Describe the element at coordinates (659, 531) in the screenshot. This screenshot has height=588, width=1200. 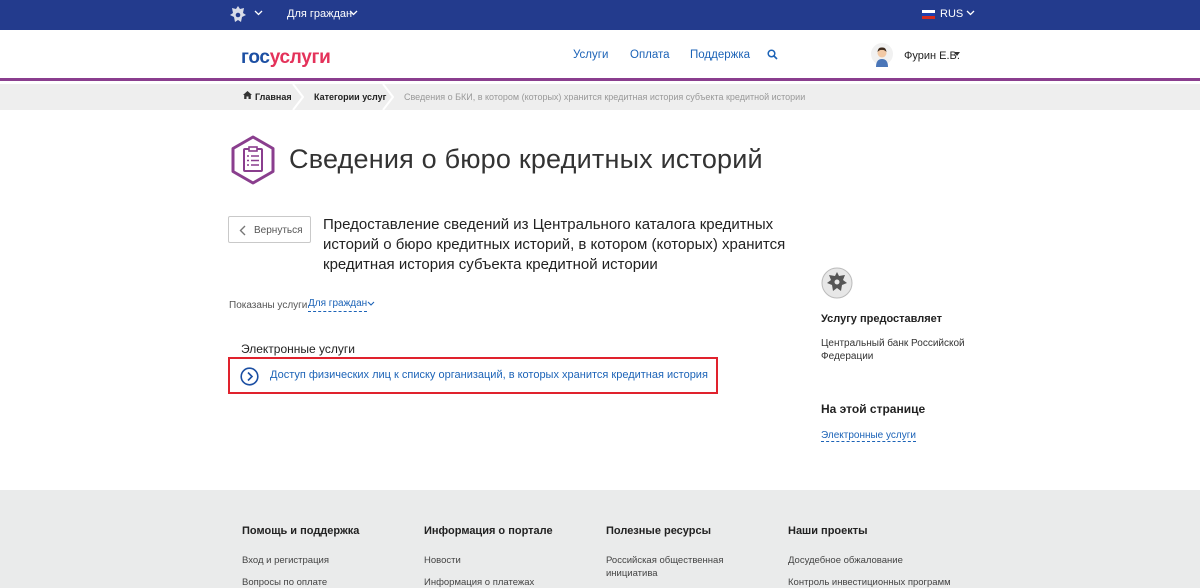
I see `footer-heading: Полезные ресурсы` at that location.